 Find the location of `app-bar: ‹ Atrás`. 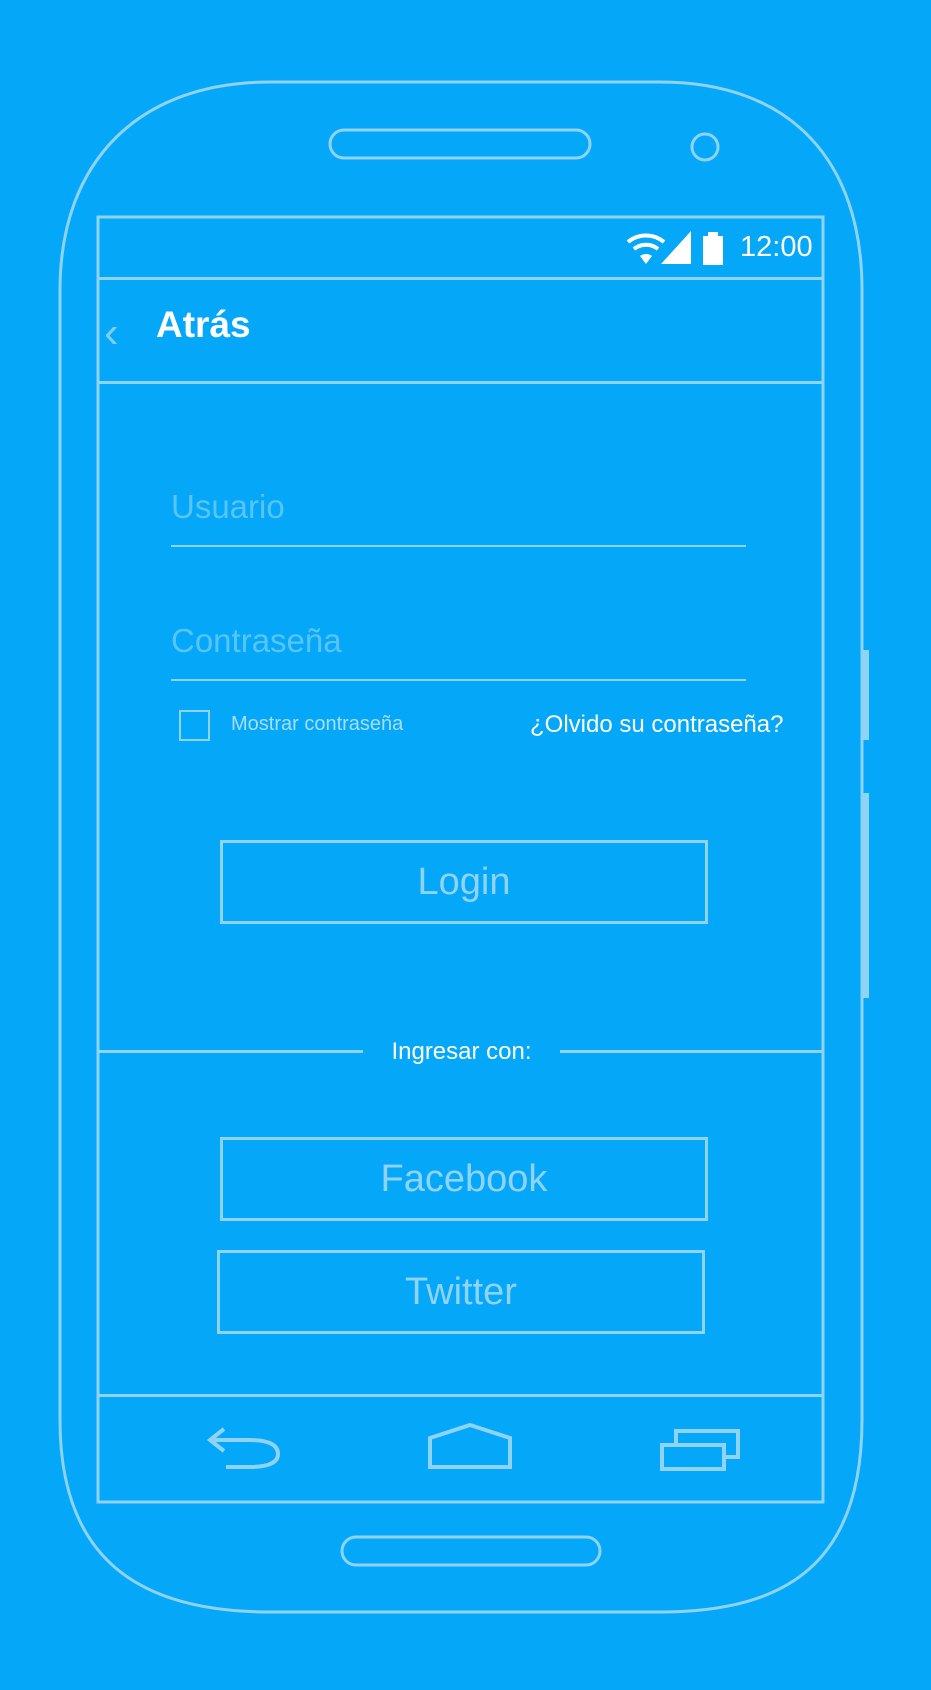

app-bar: ‹ Atrás is located at coordinates (460, 331).